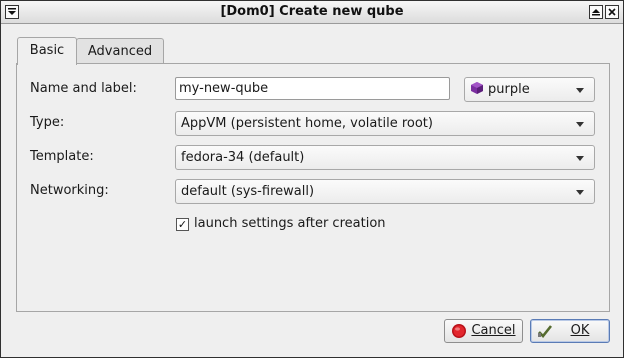  Describe the element at coordinates (62, 156) in the screenshot. I see `template-label: Template:` at that location.